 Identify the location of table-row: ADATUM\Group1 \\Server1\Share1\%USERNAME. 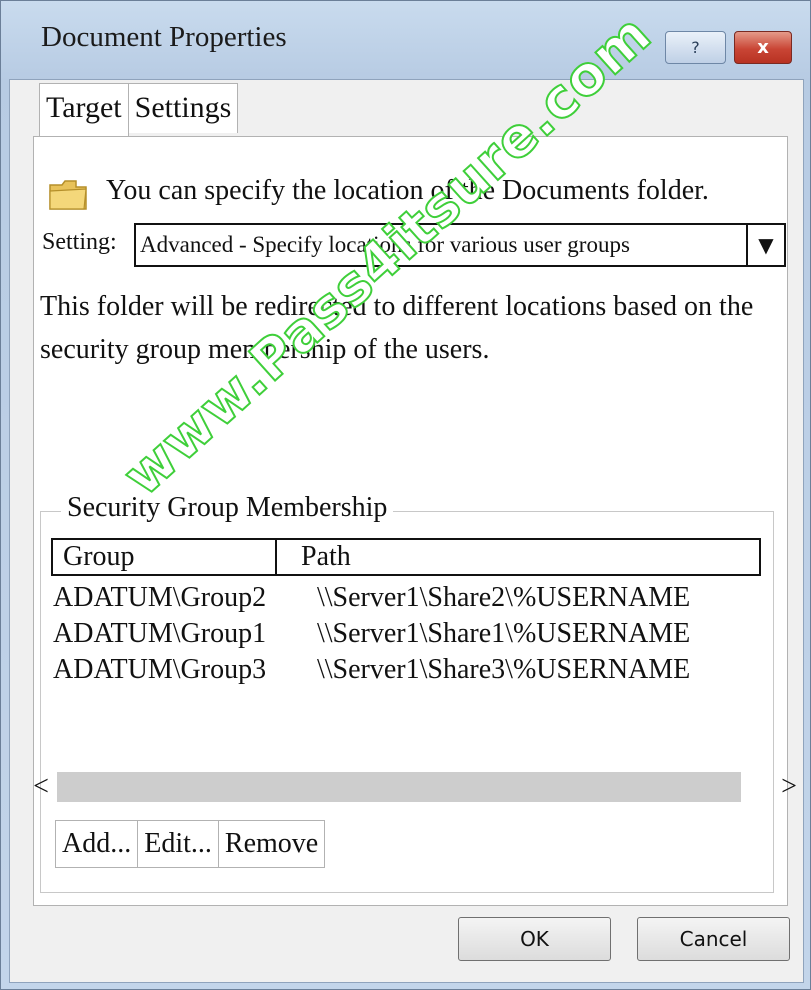
(406, 634).